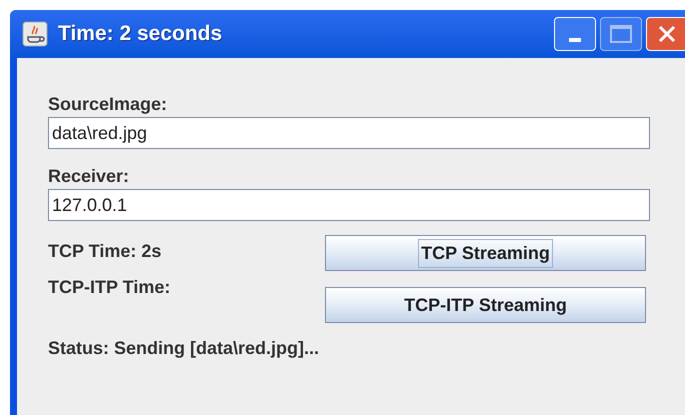  I want to click on minimize-button, so click(575, 34).